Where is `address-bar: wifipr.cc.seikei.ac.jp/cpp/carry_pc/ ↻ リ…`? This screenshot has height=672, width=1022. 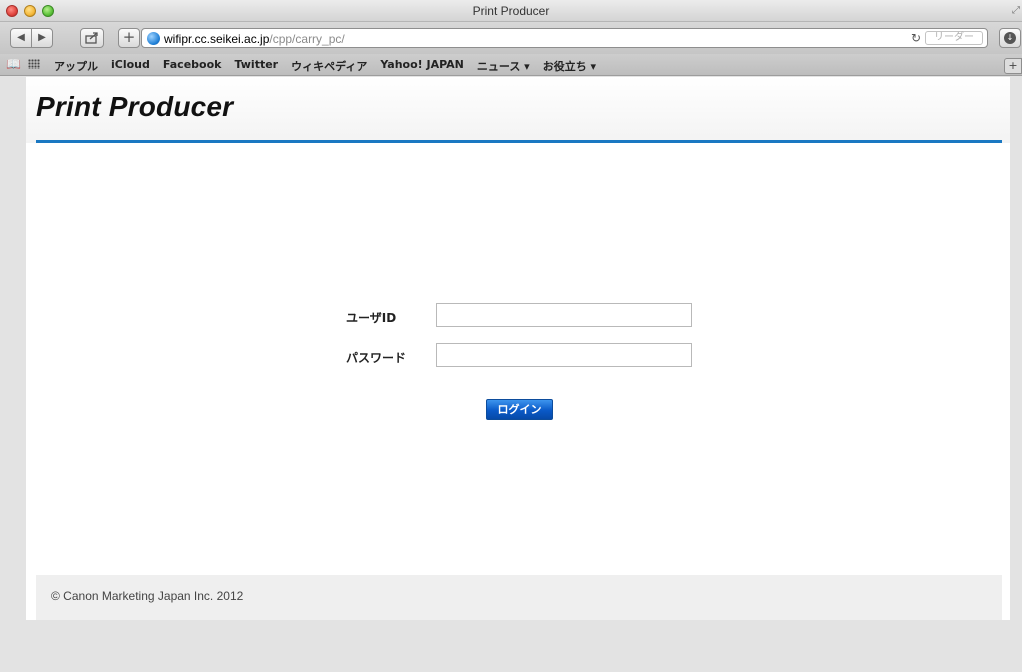
address-bar: wifipr.cc.seikei.ac.jp/cpp/carry_pc/ ↻ リ… is located at coordinates (564, 38).